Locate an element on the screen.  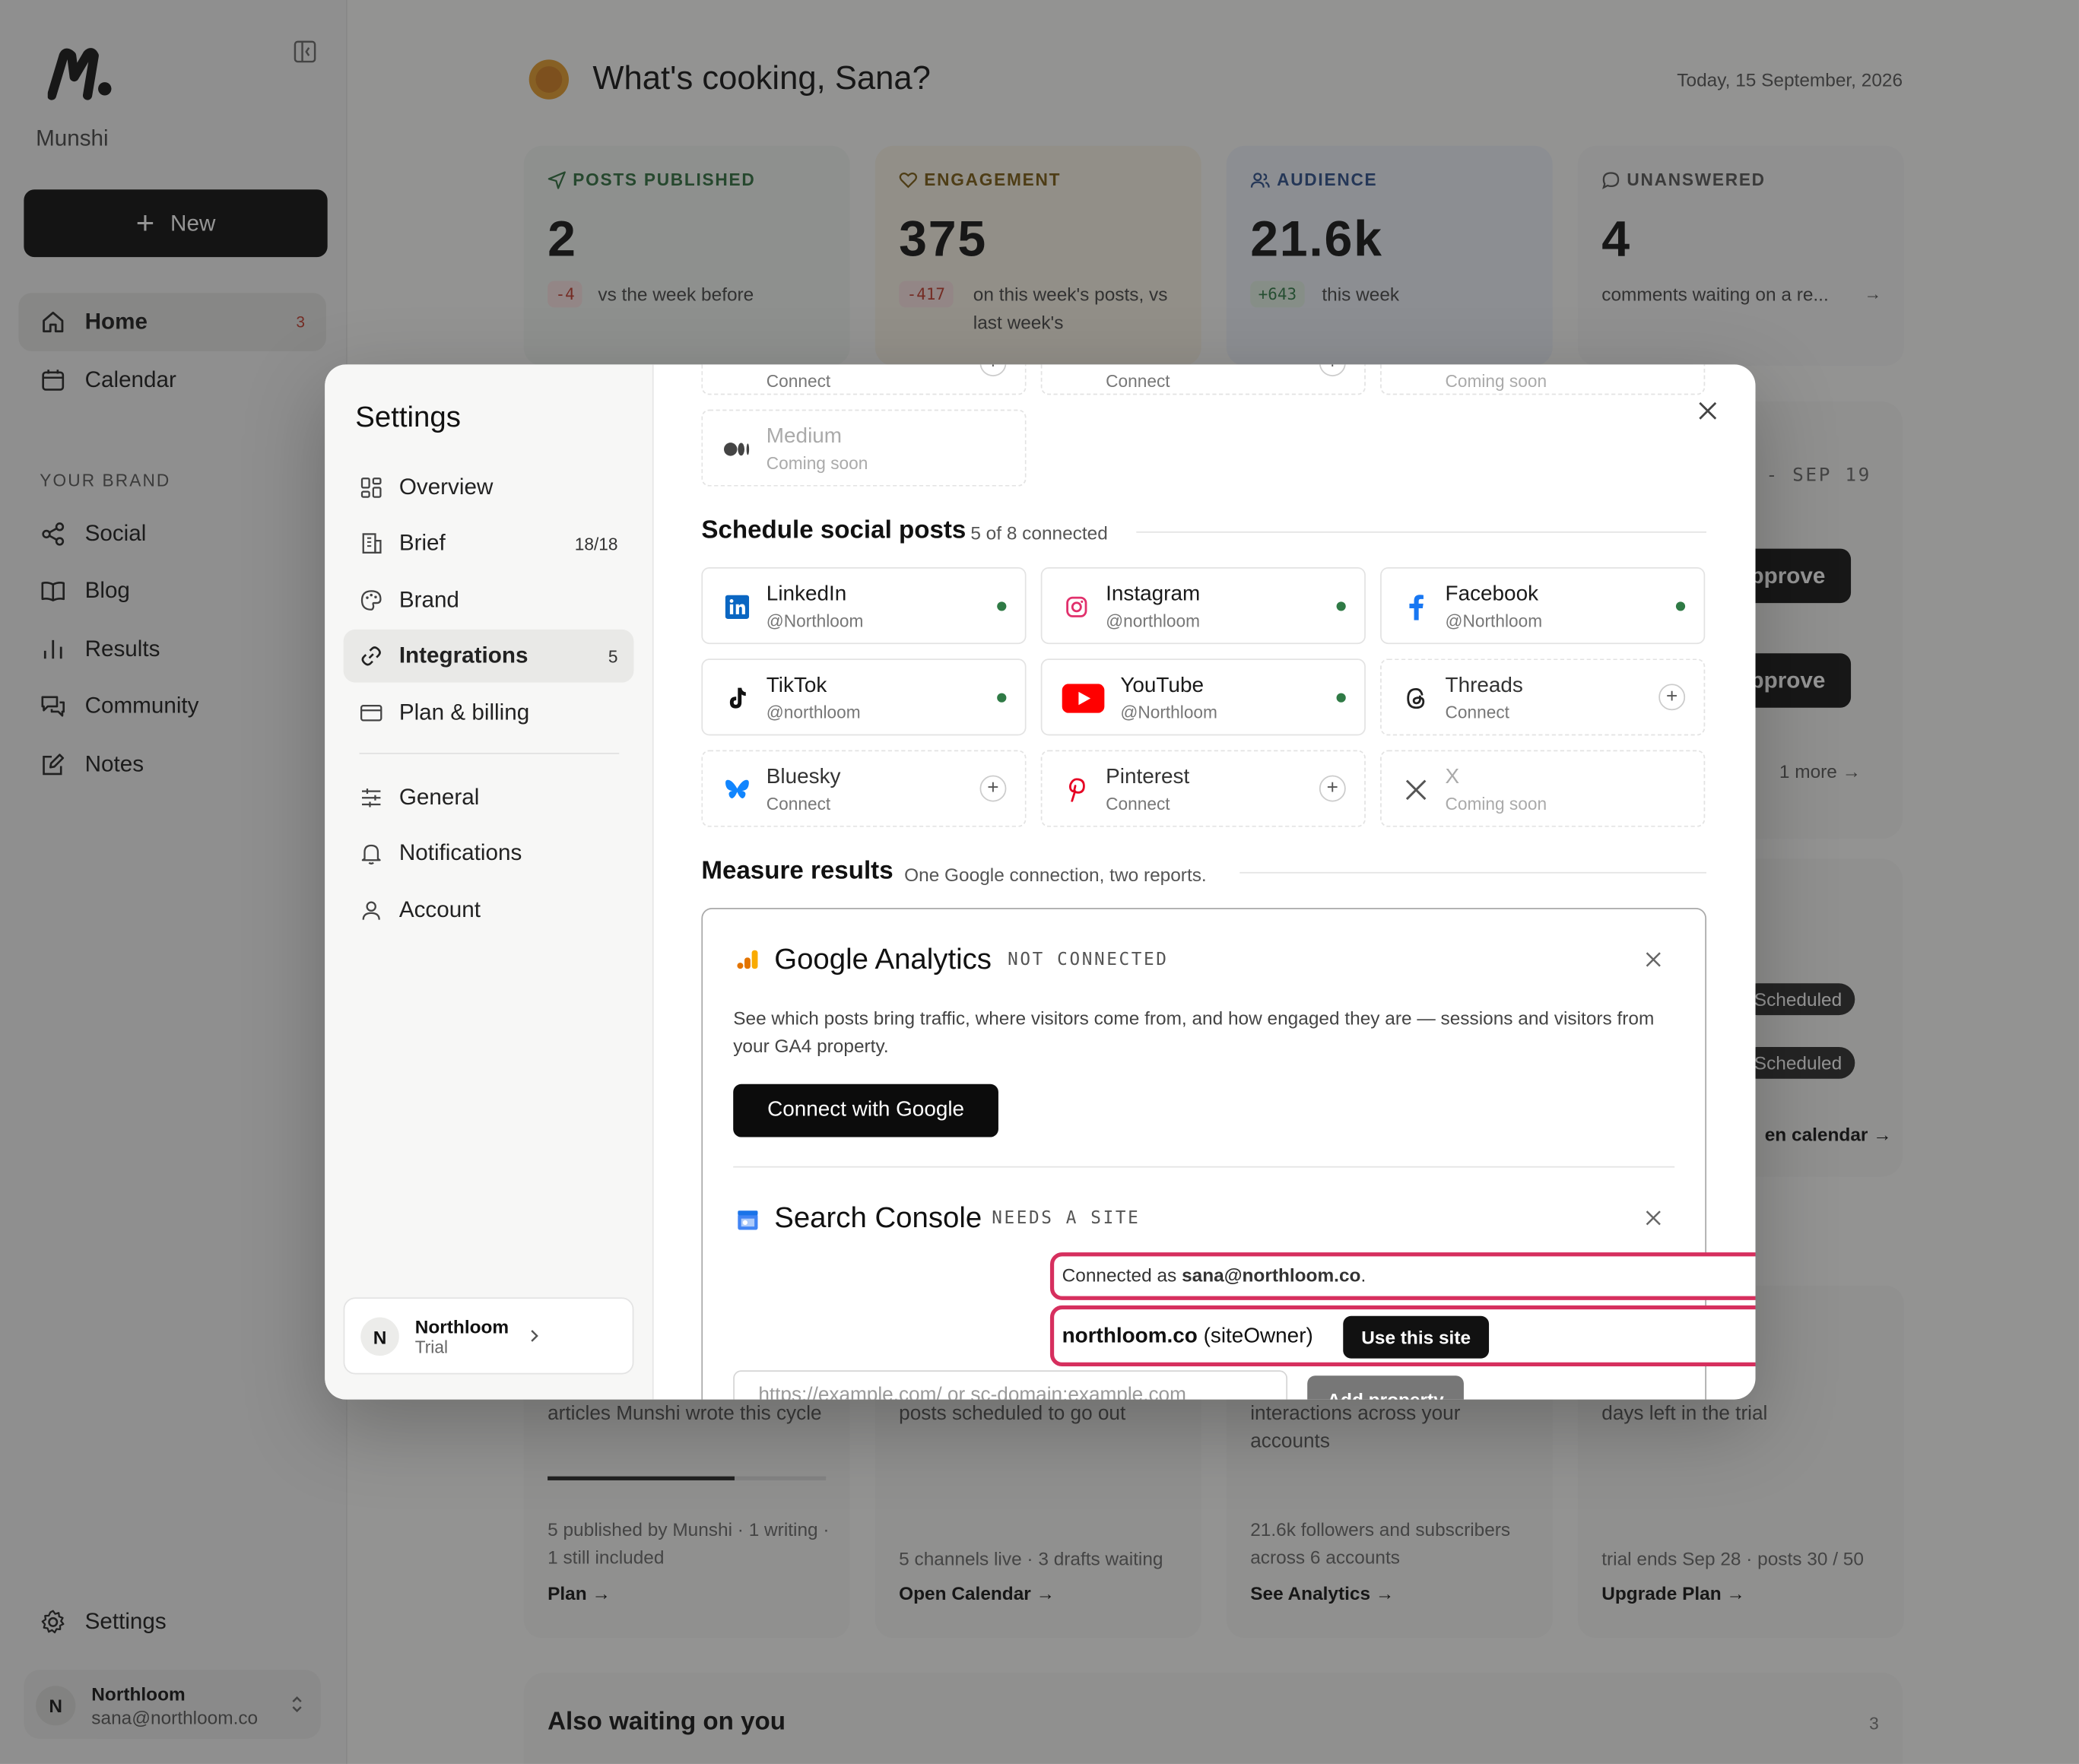
integration-tile-tiktok: TikTok @northloom is located at coordinates (864, 697).